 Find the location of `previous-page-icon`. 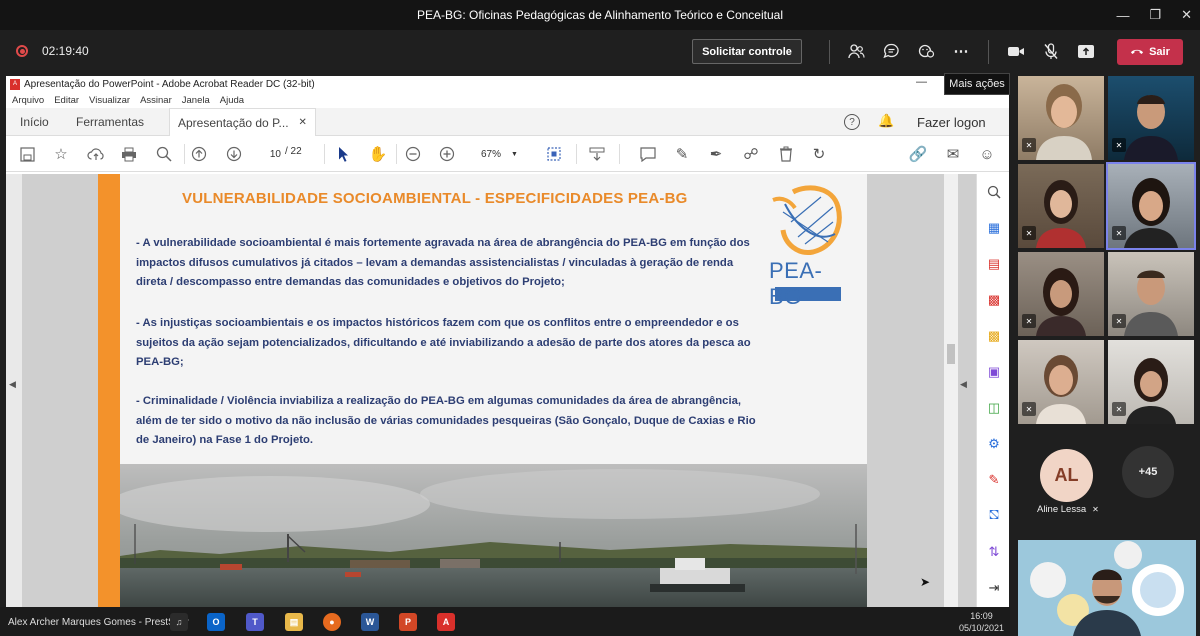

previous-page-icon is located at coordinates (199, 154).